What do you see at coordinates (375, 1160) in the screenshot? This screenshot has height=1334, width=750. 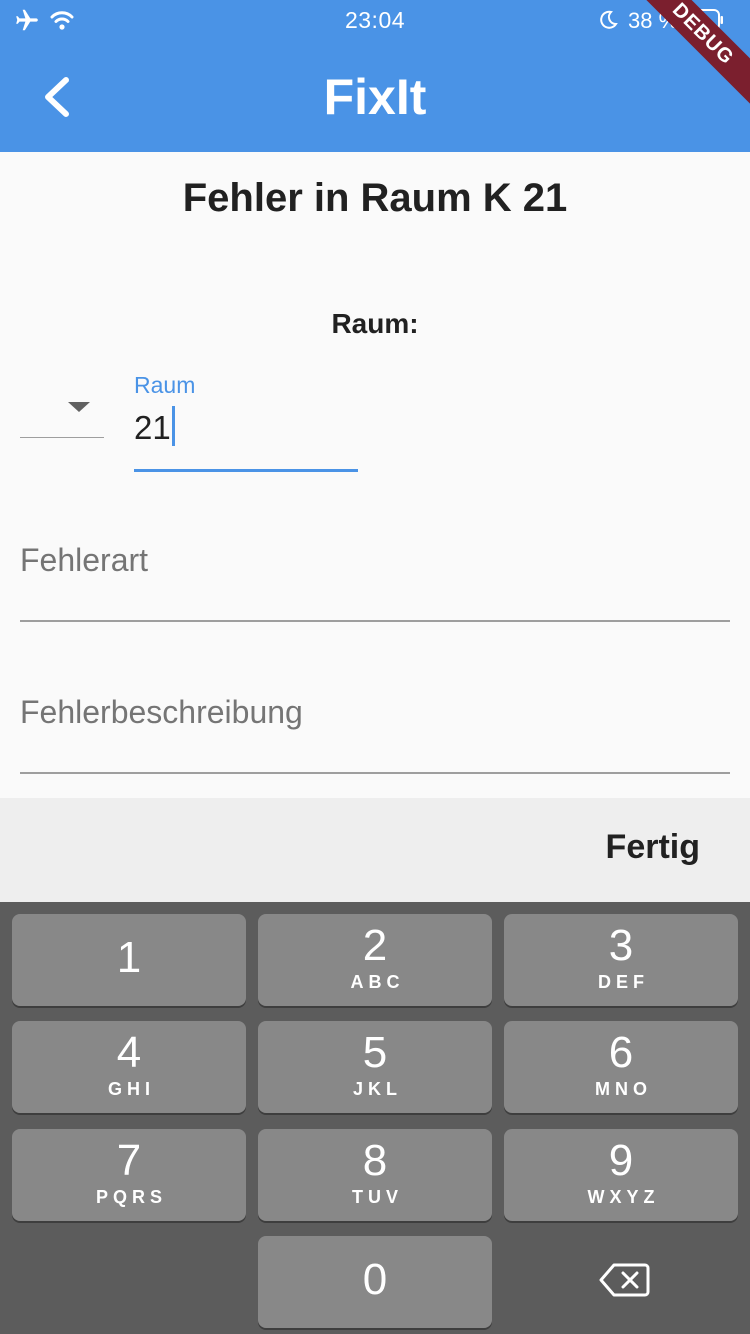 I see `key-digit: 8` at bounding box center [375, 1160].